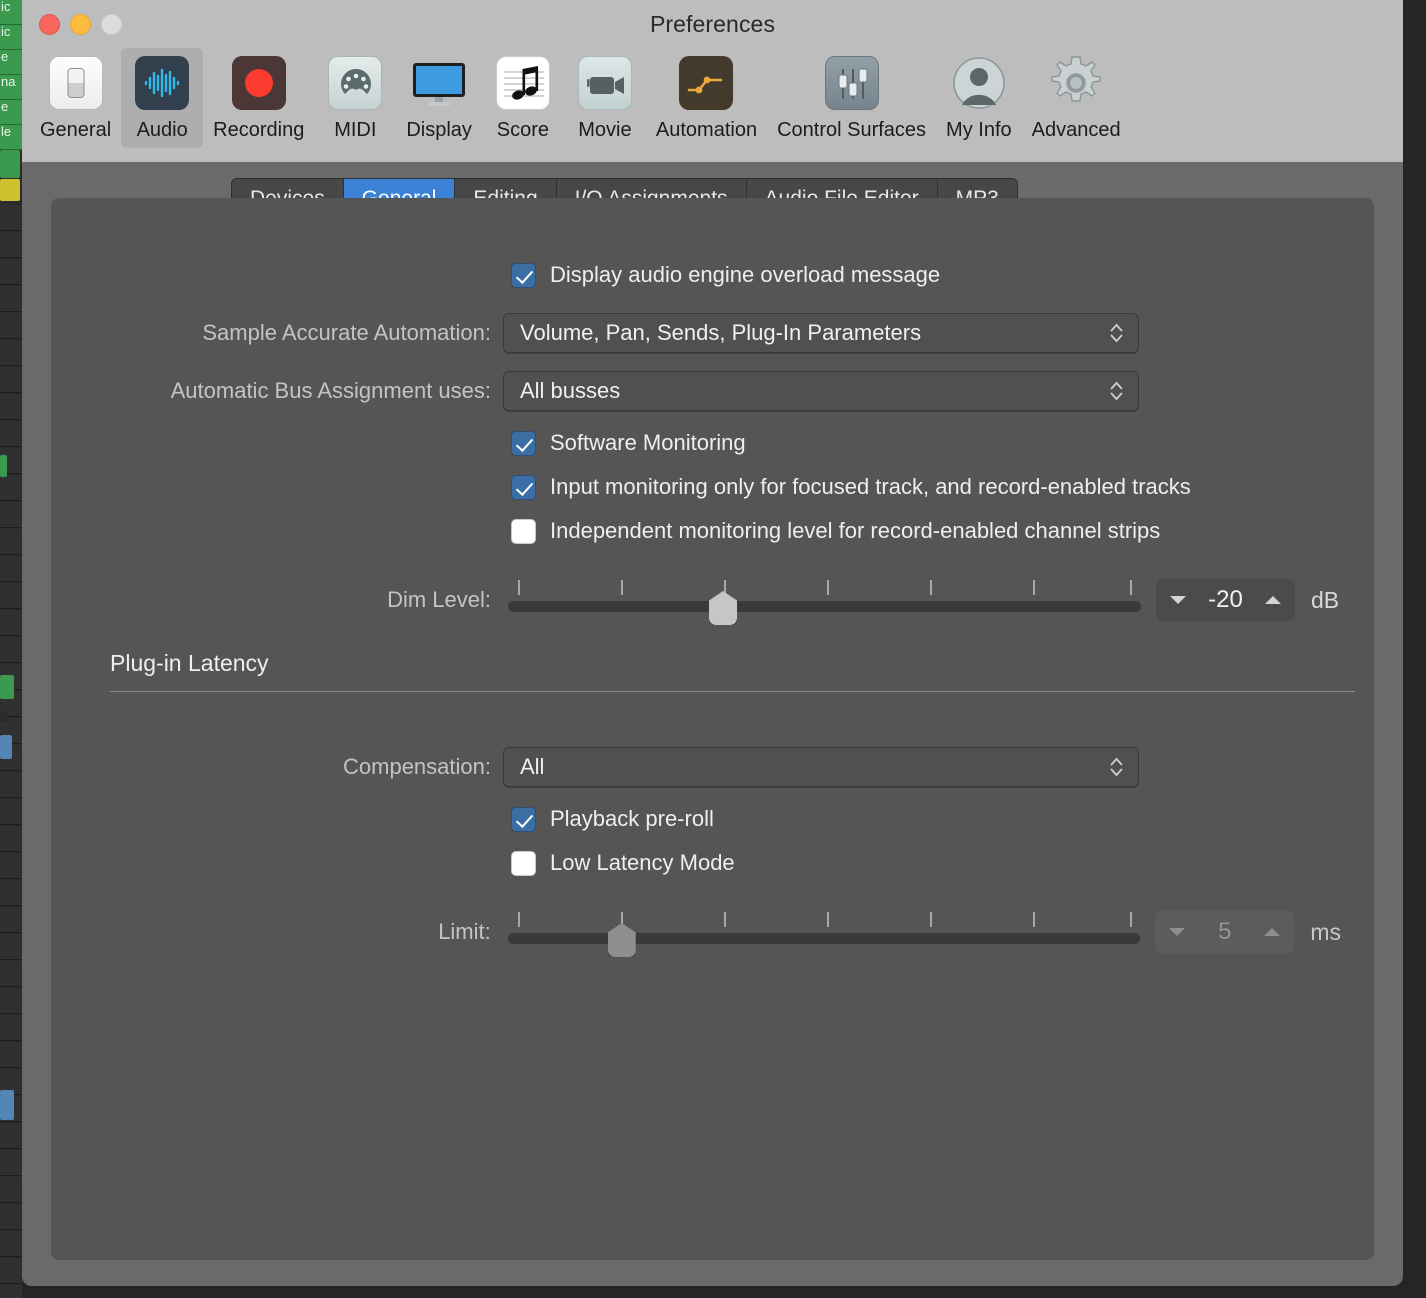  I want to click on background-track-name: ic, so click(11, 37).